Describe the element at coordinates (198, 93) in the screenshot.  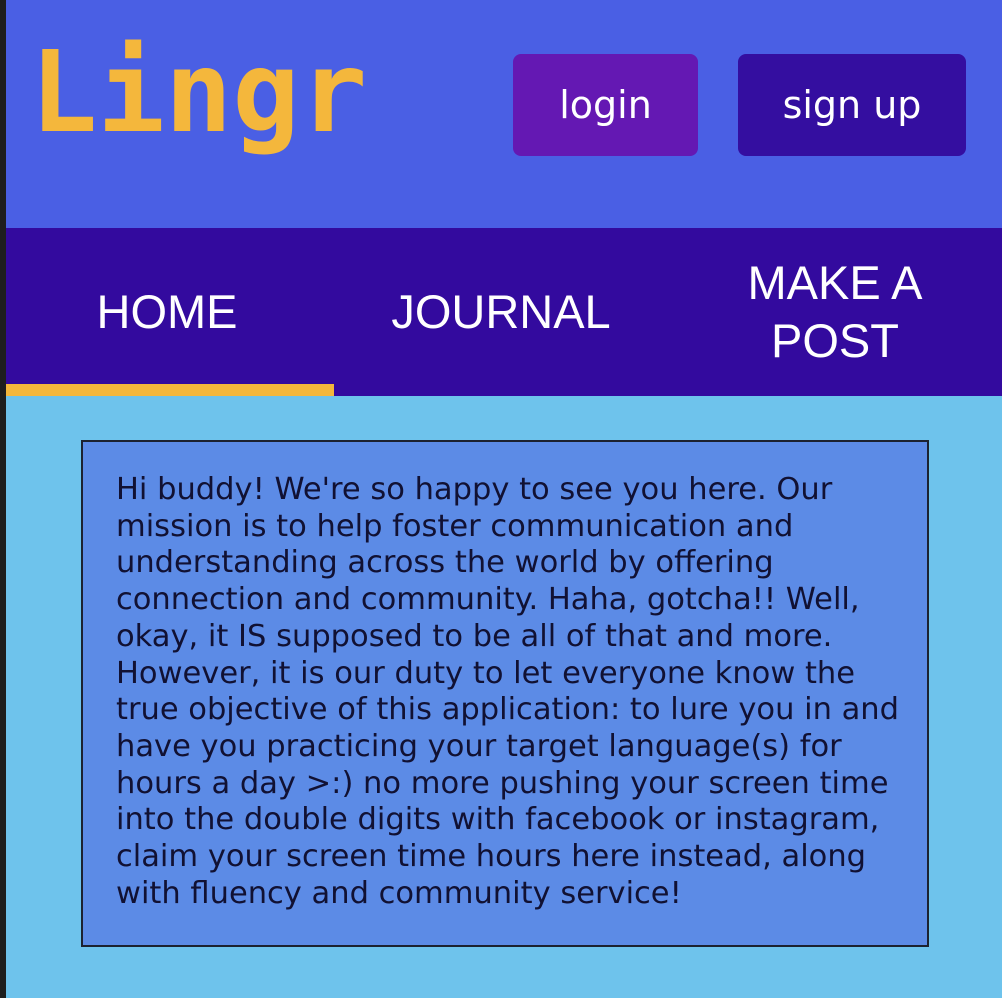
I see `logo: Lingr` at that location.